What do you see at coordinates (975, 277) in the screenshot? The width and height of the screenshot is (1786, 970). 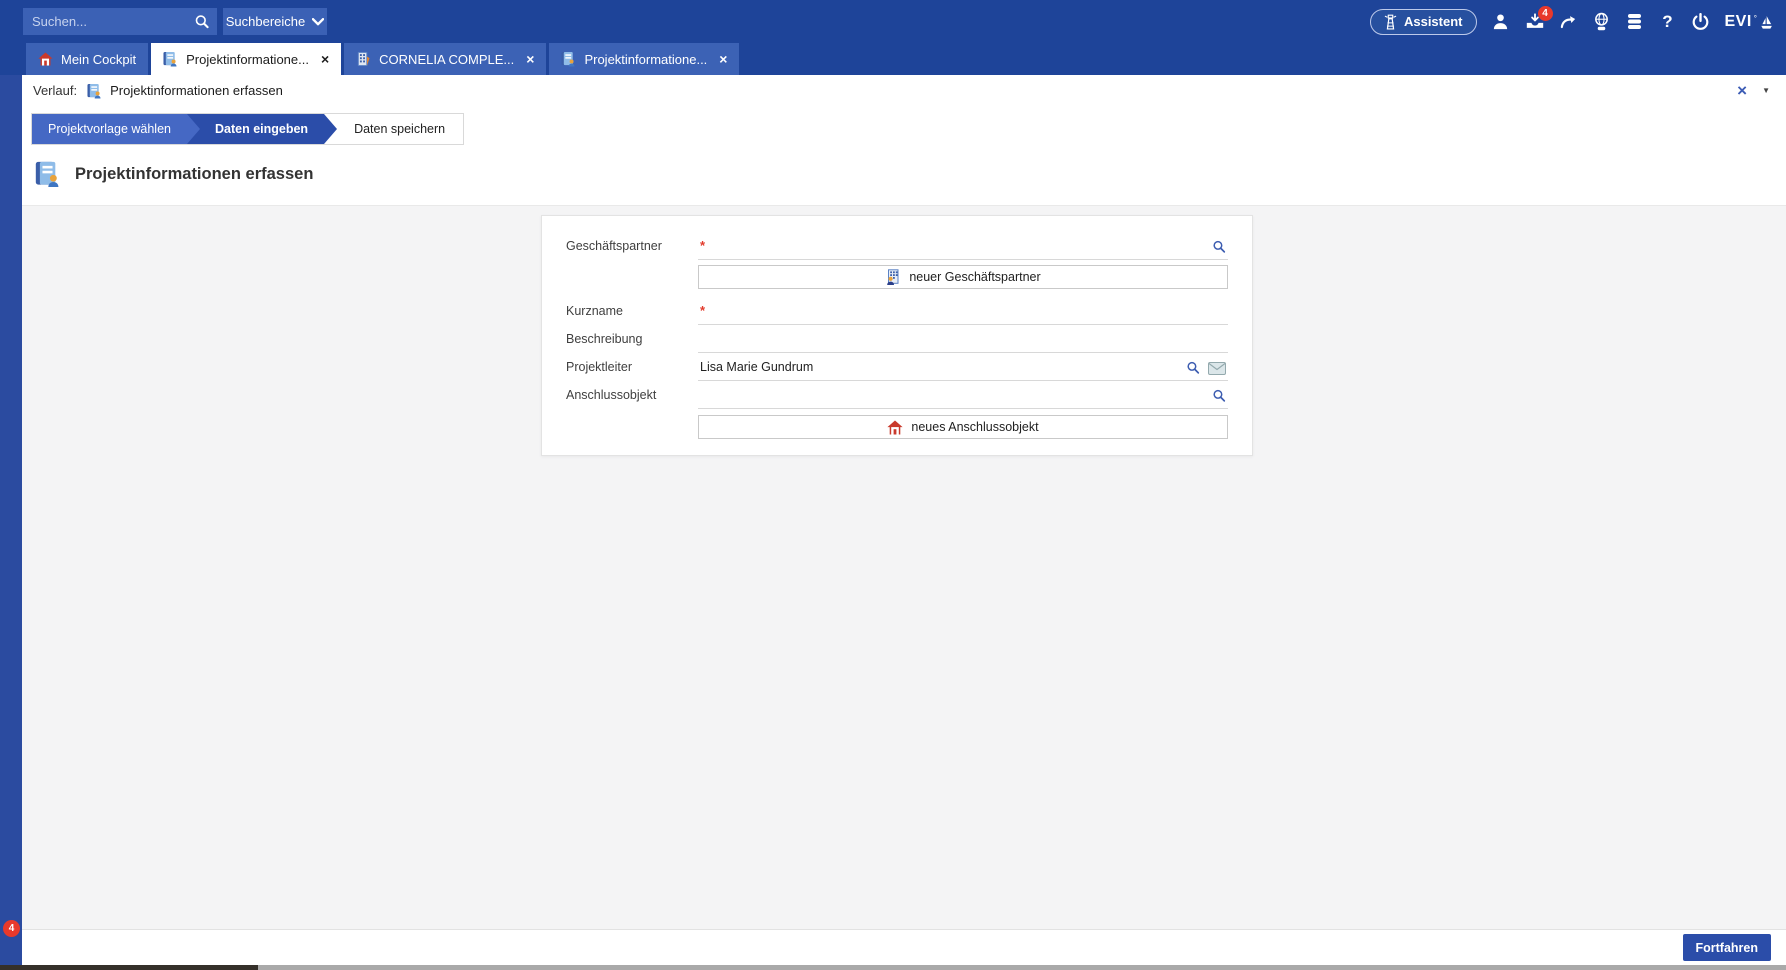 I see `new-geschaeftspartner-label: neuer Geschäftspartner` at bounding box center [975, 277].